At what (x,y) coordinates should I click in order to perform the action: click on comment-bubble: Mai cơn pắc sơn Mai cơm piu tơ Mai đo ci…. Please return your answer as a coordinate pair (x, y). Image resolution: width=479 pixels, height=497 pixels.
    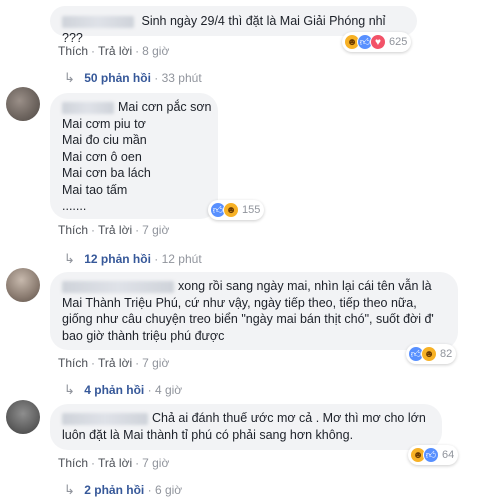
    Looking at the image, I should click on (134, 156).